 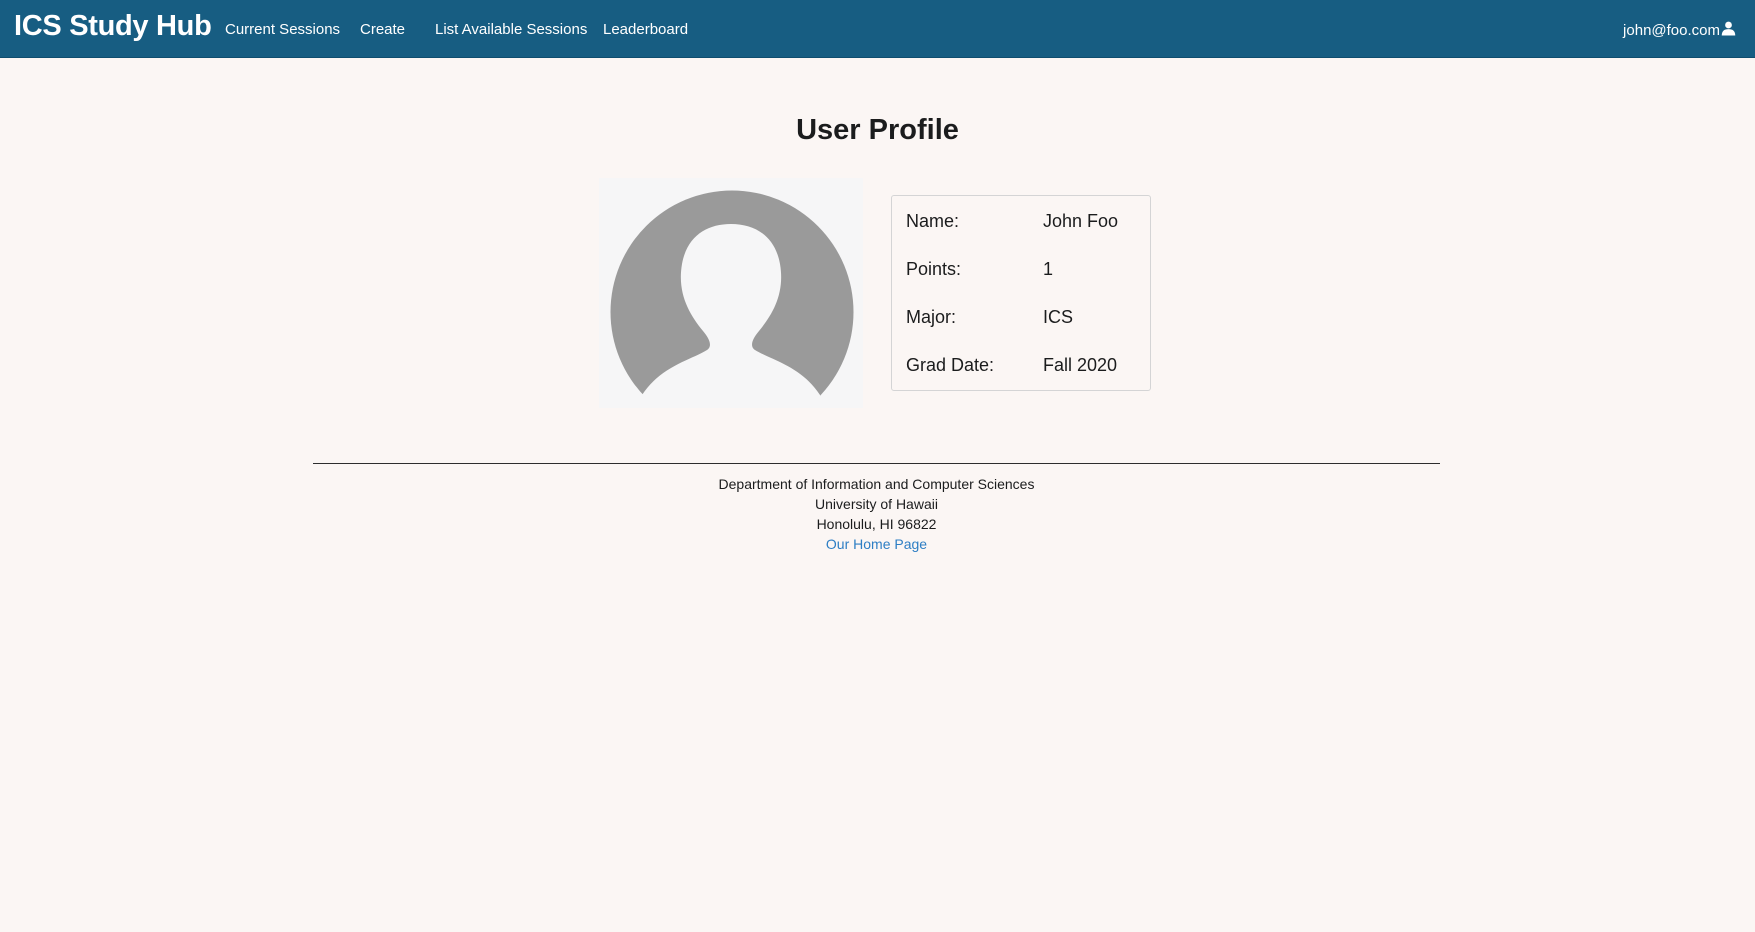 What do you see at coordinates (1048, 269) in the screenshot?
I see `points-value: 1` at bounding box center [1048, 269].